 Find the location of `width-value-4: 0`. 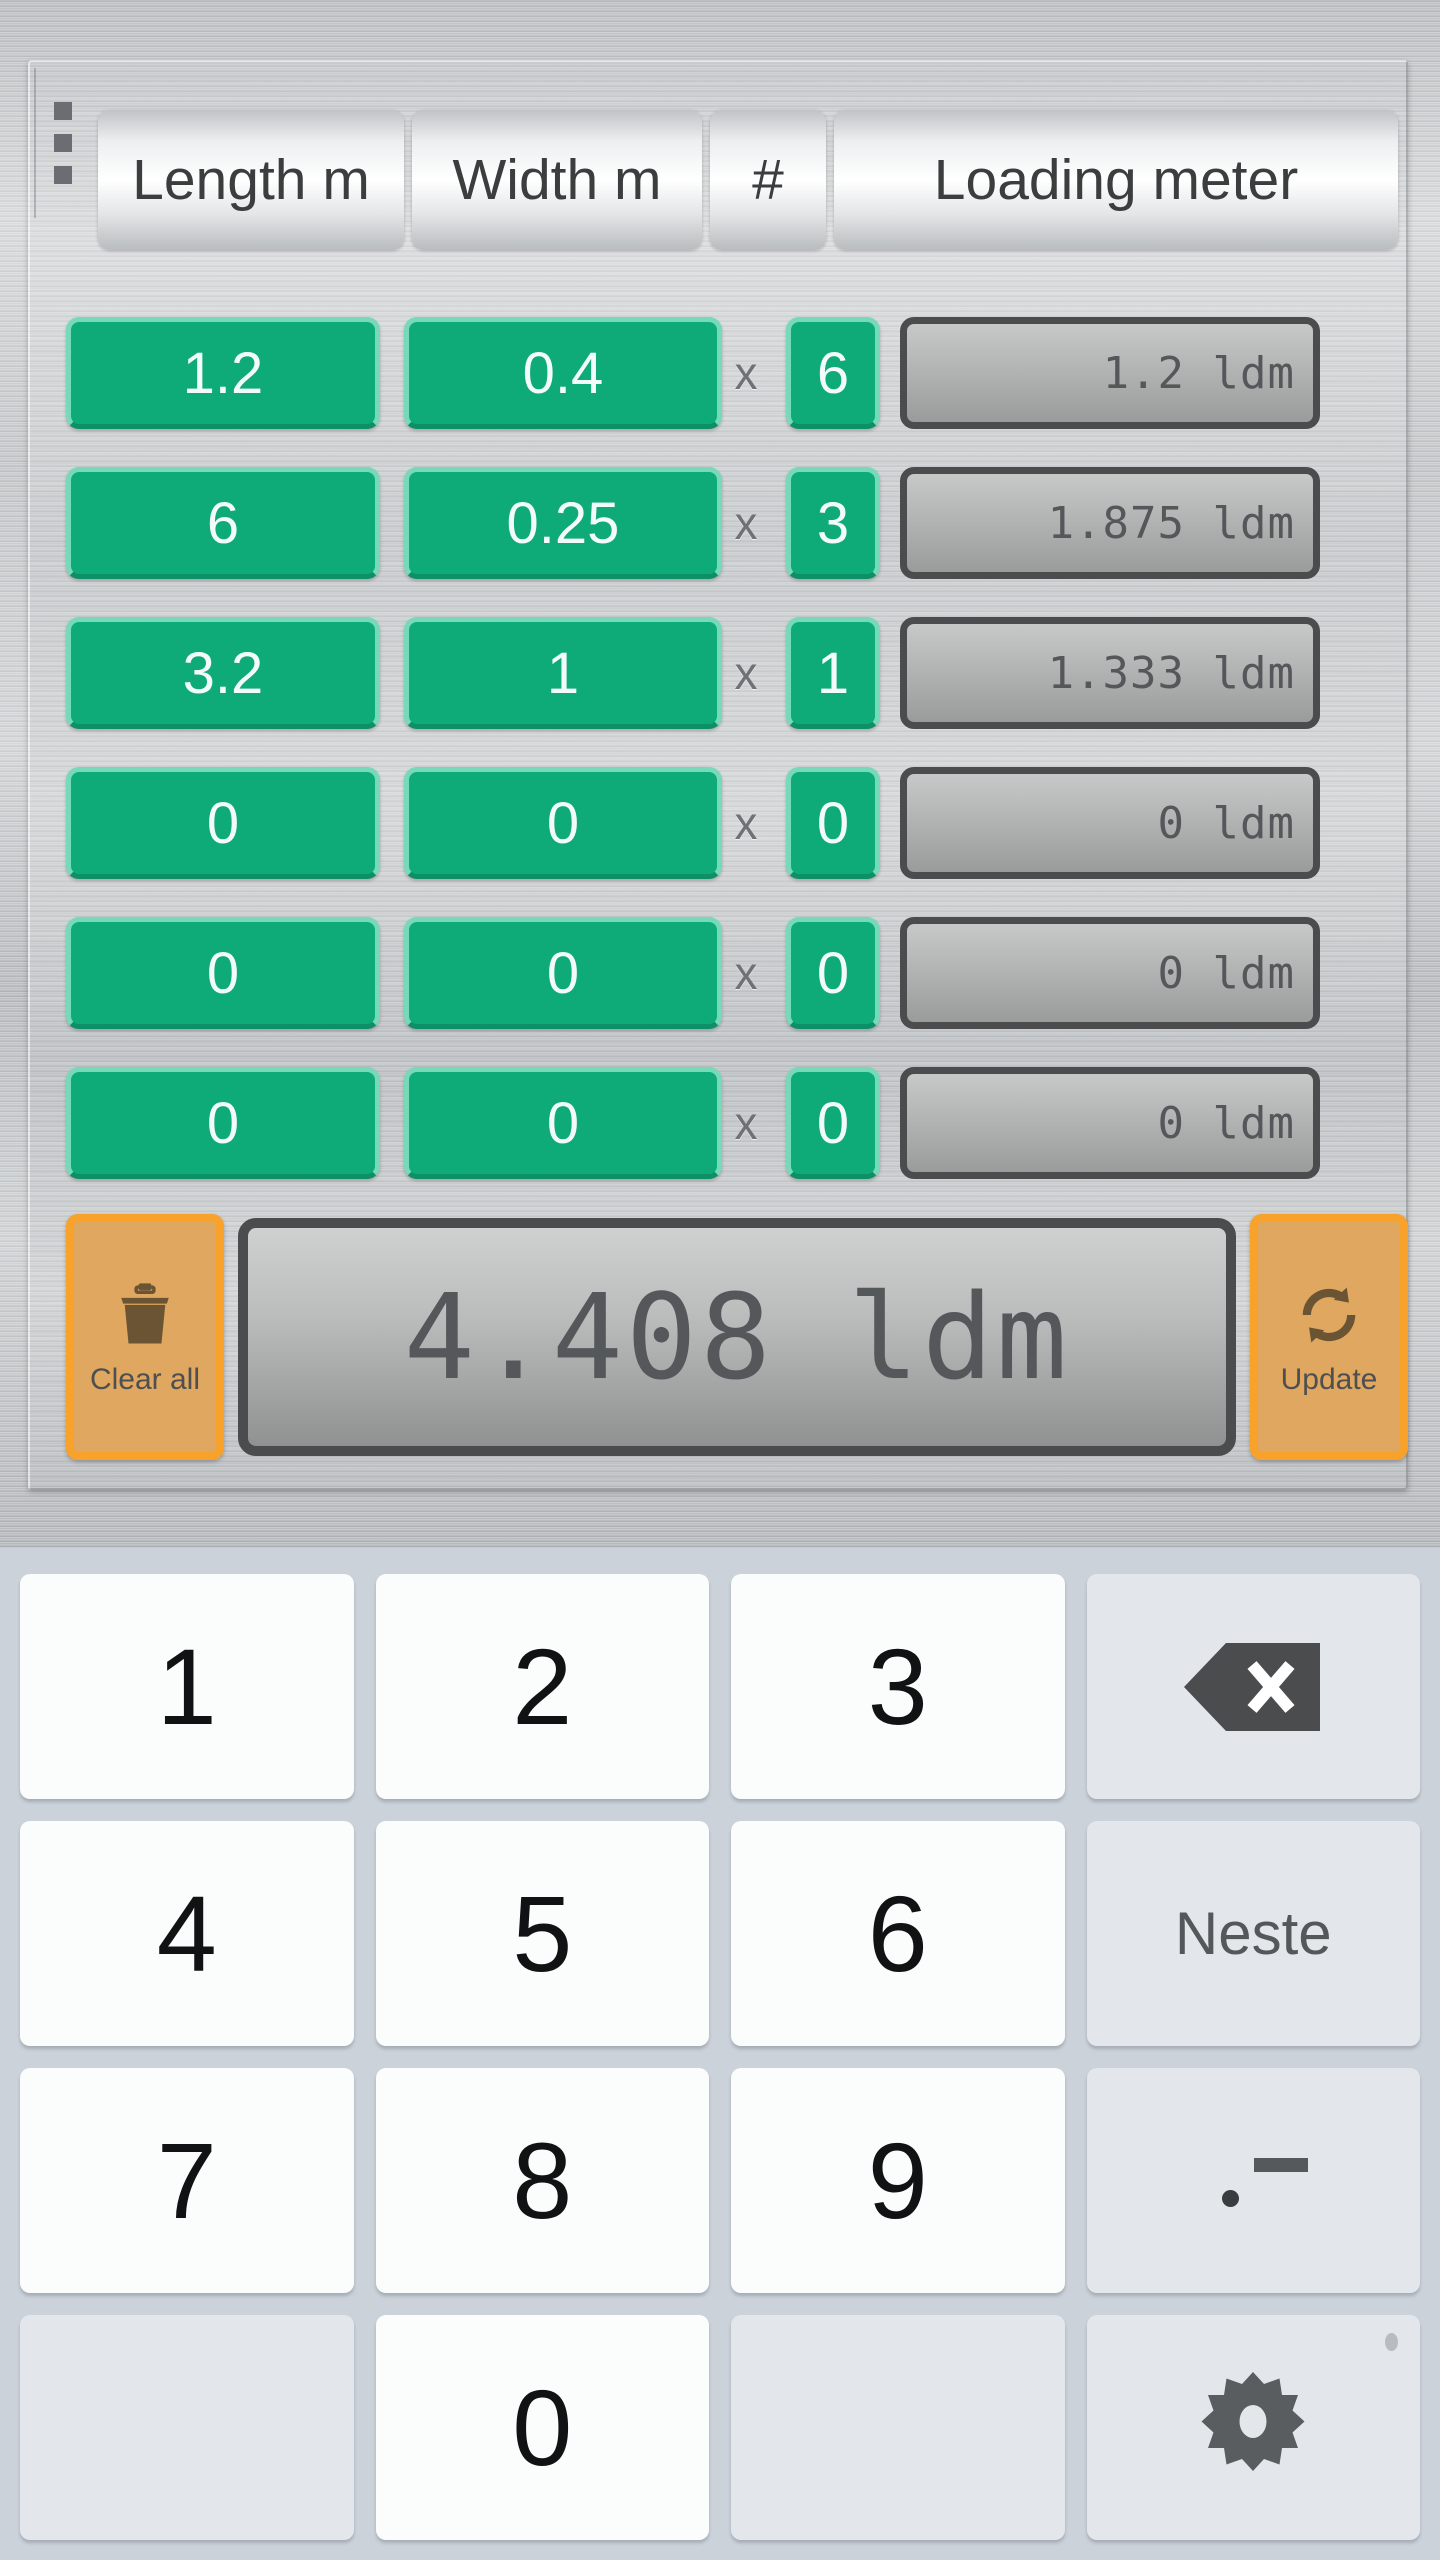

width-value-4: 0 is located at coordinates (563, 823).